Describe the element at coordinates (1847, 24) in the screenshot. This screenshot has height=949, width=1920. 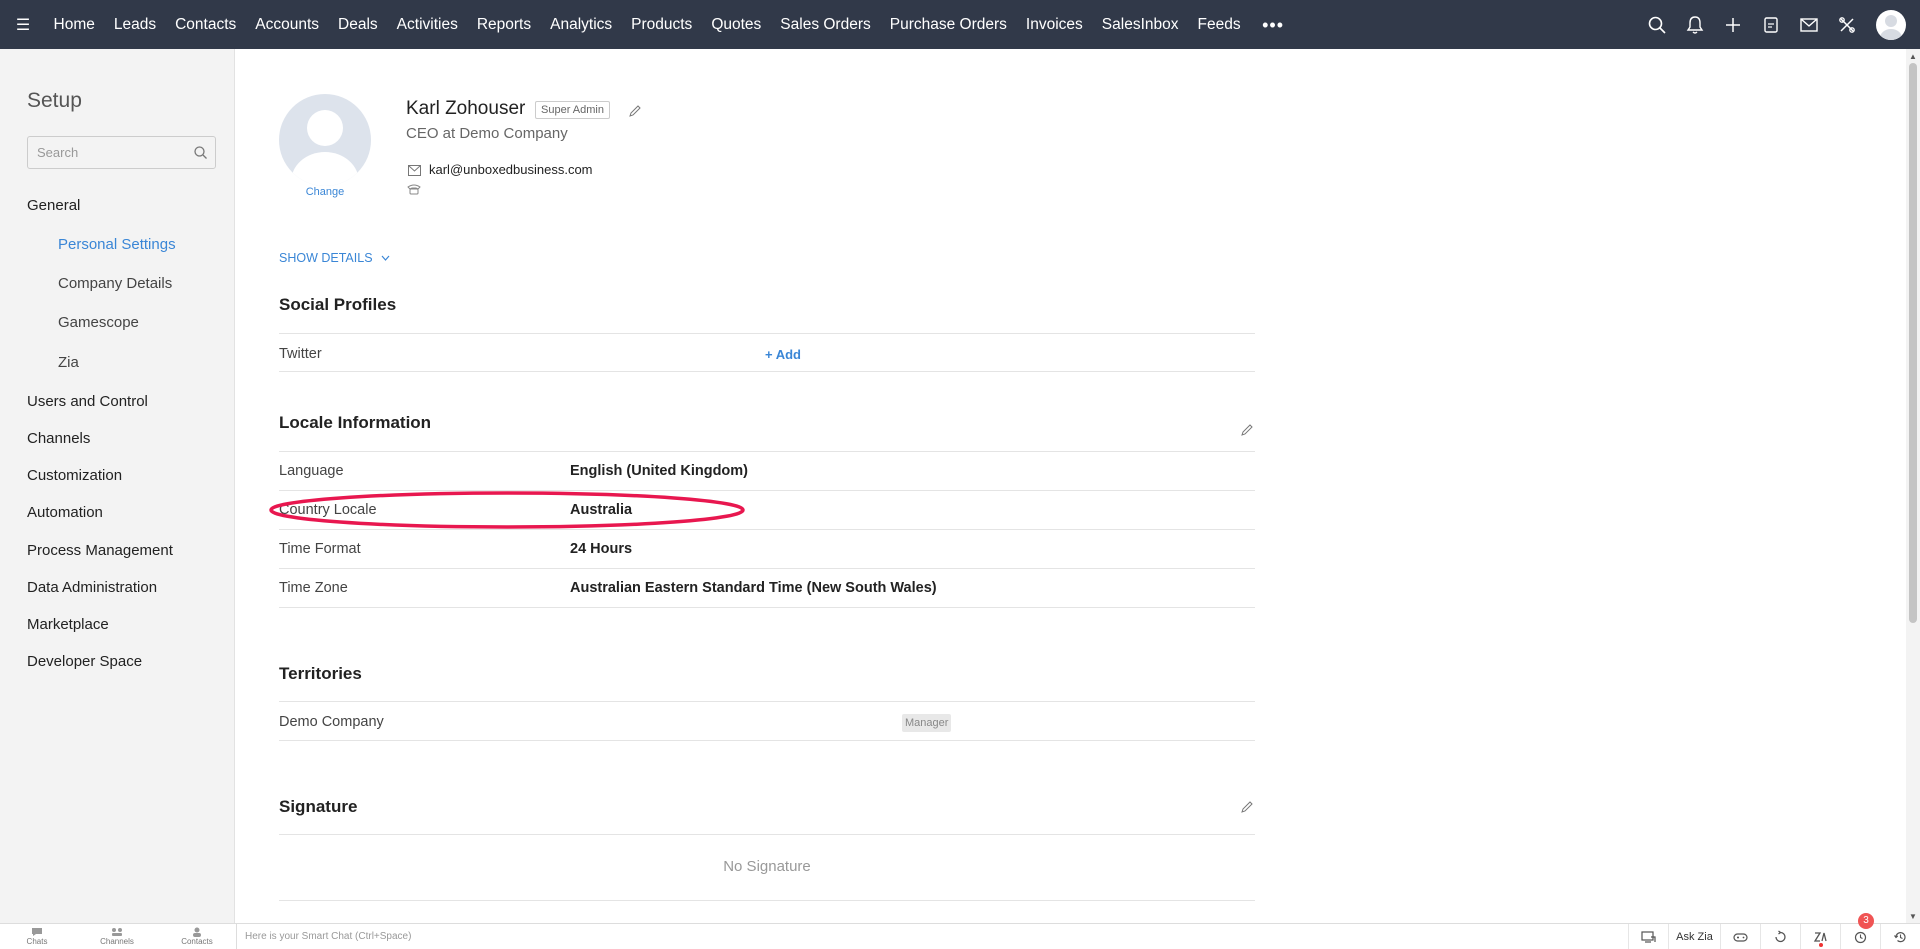
I see `tools-icon` at that location.